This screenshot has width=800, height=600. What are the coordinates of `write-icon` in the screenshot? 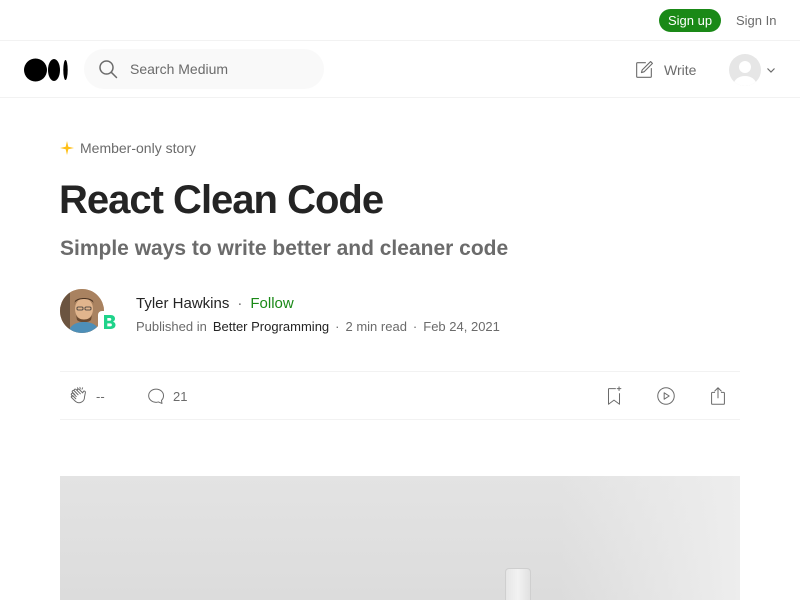 It's located at (644, 69).